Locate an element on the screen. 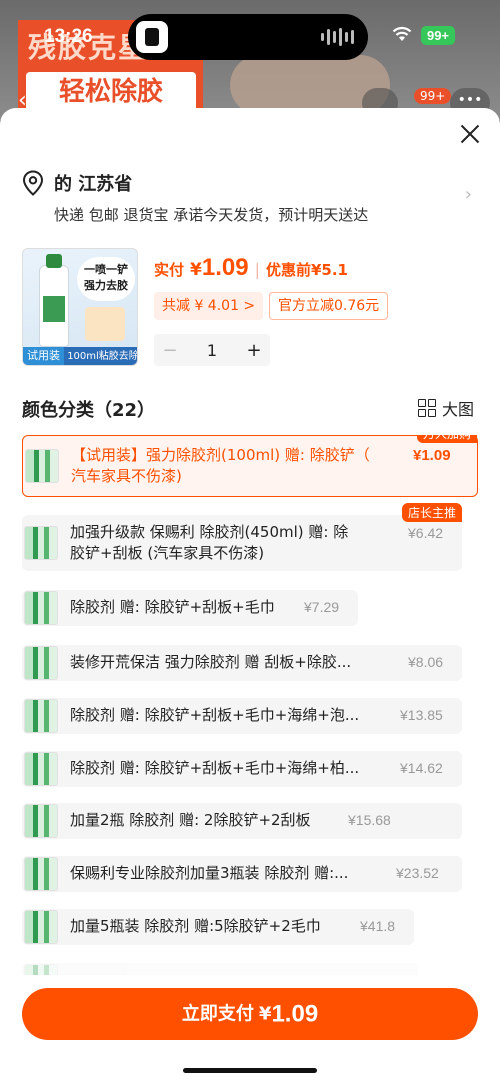 Image resolution: width=500 pixels, height=1083 pixels. option-item is located at coordinates (220, 969).